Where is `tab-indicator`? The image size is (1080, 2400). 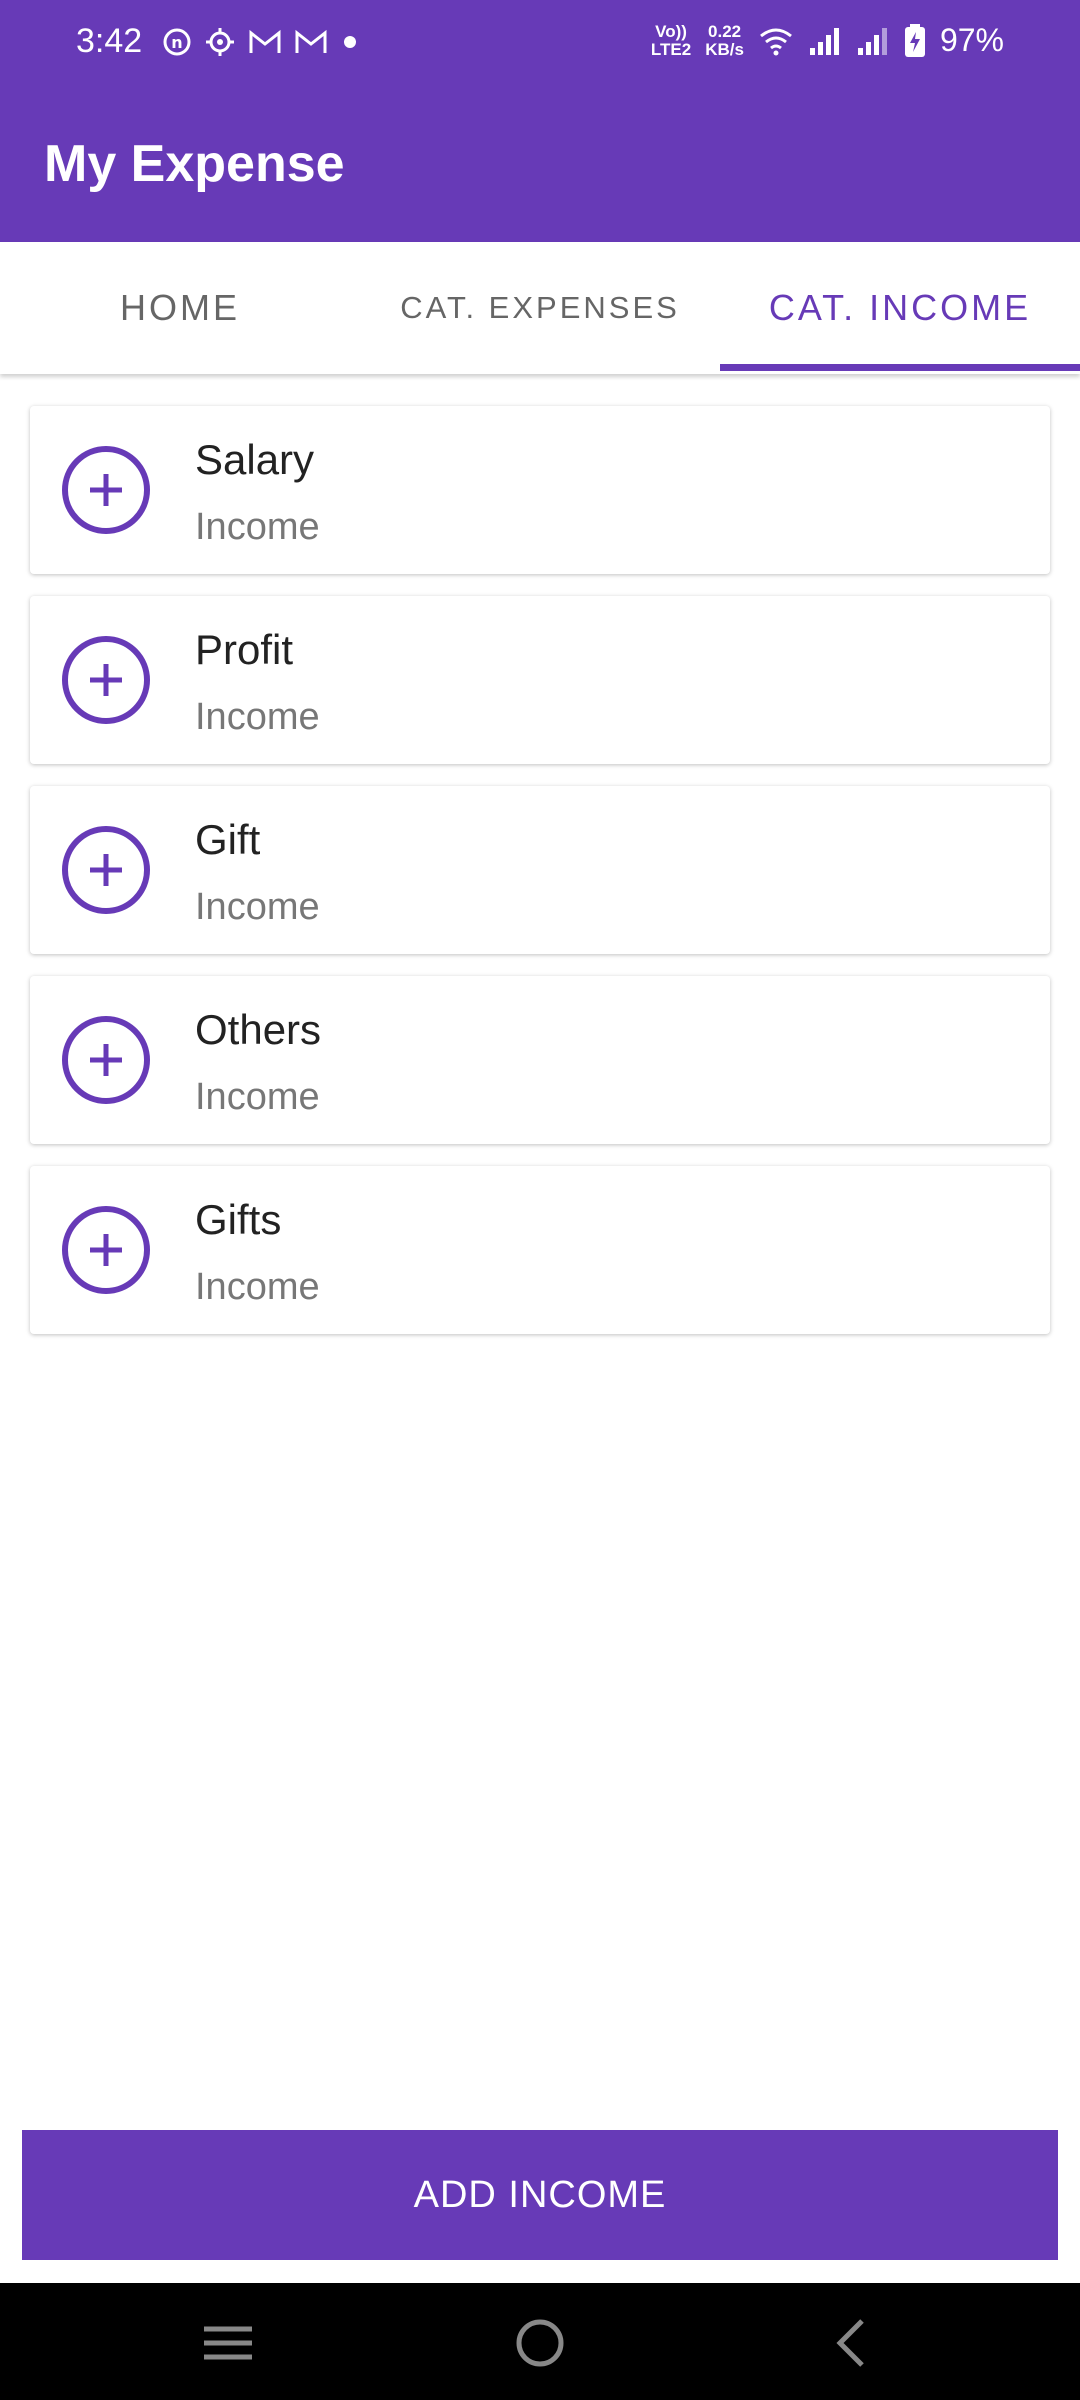 tab-indicator is located at coordinates (900, 367).